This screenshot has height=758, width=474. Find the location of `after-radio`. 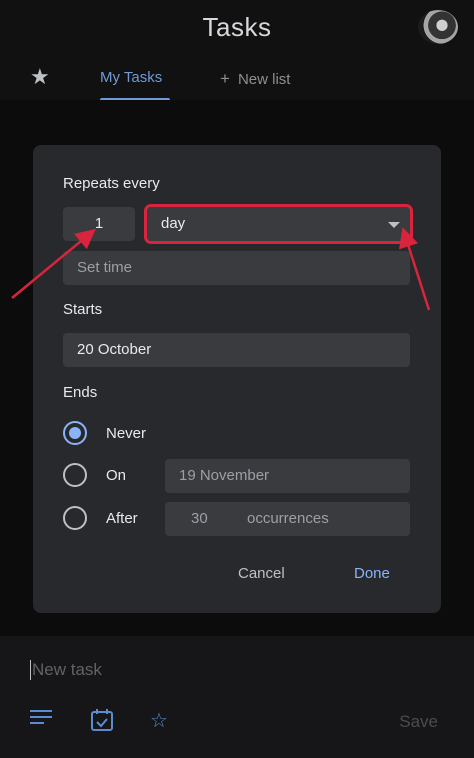

after-radio is located at coordinates (75, 518).